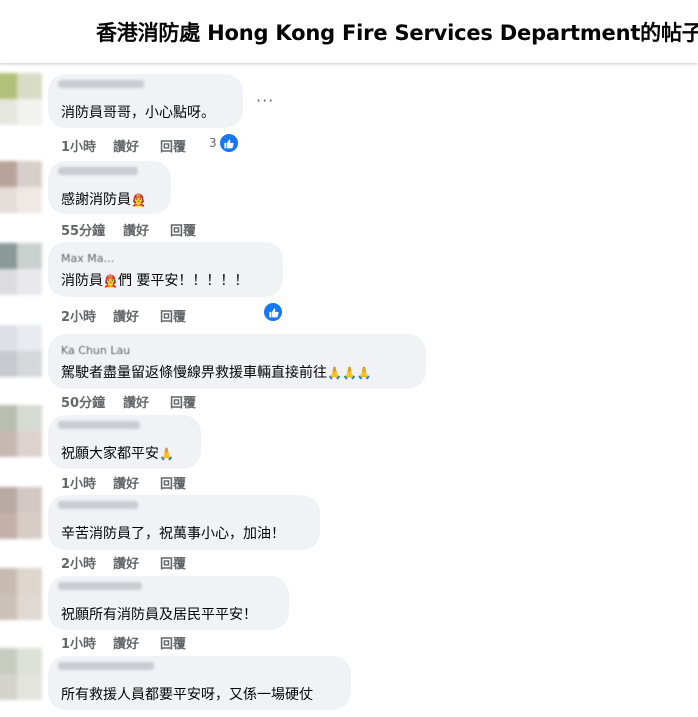 The image size is (698, 717). What do you see at coordinates (145, 101) in the screenshot?
I see `comment-bubble: 消防員哥哥，小心點呀。` at bounding box center [145, 101].